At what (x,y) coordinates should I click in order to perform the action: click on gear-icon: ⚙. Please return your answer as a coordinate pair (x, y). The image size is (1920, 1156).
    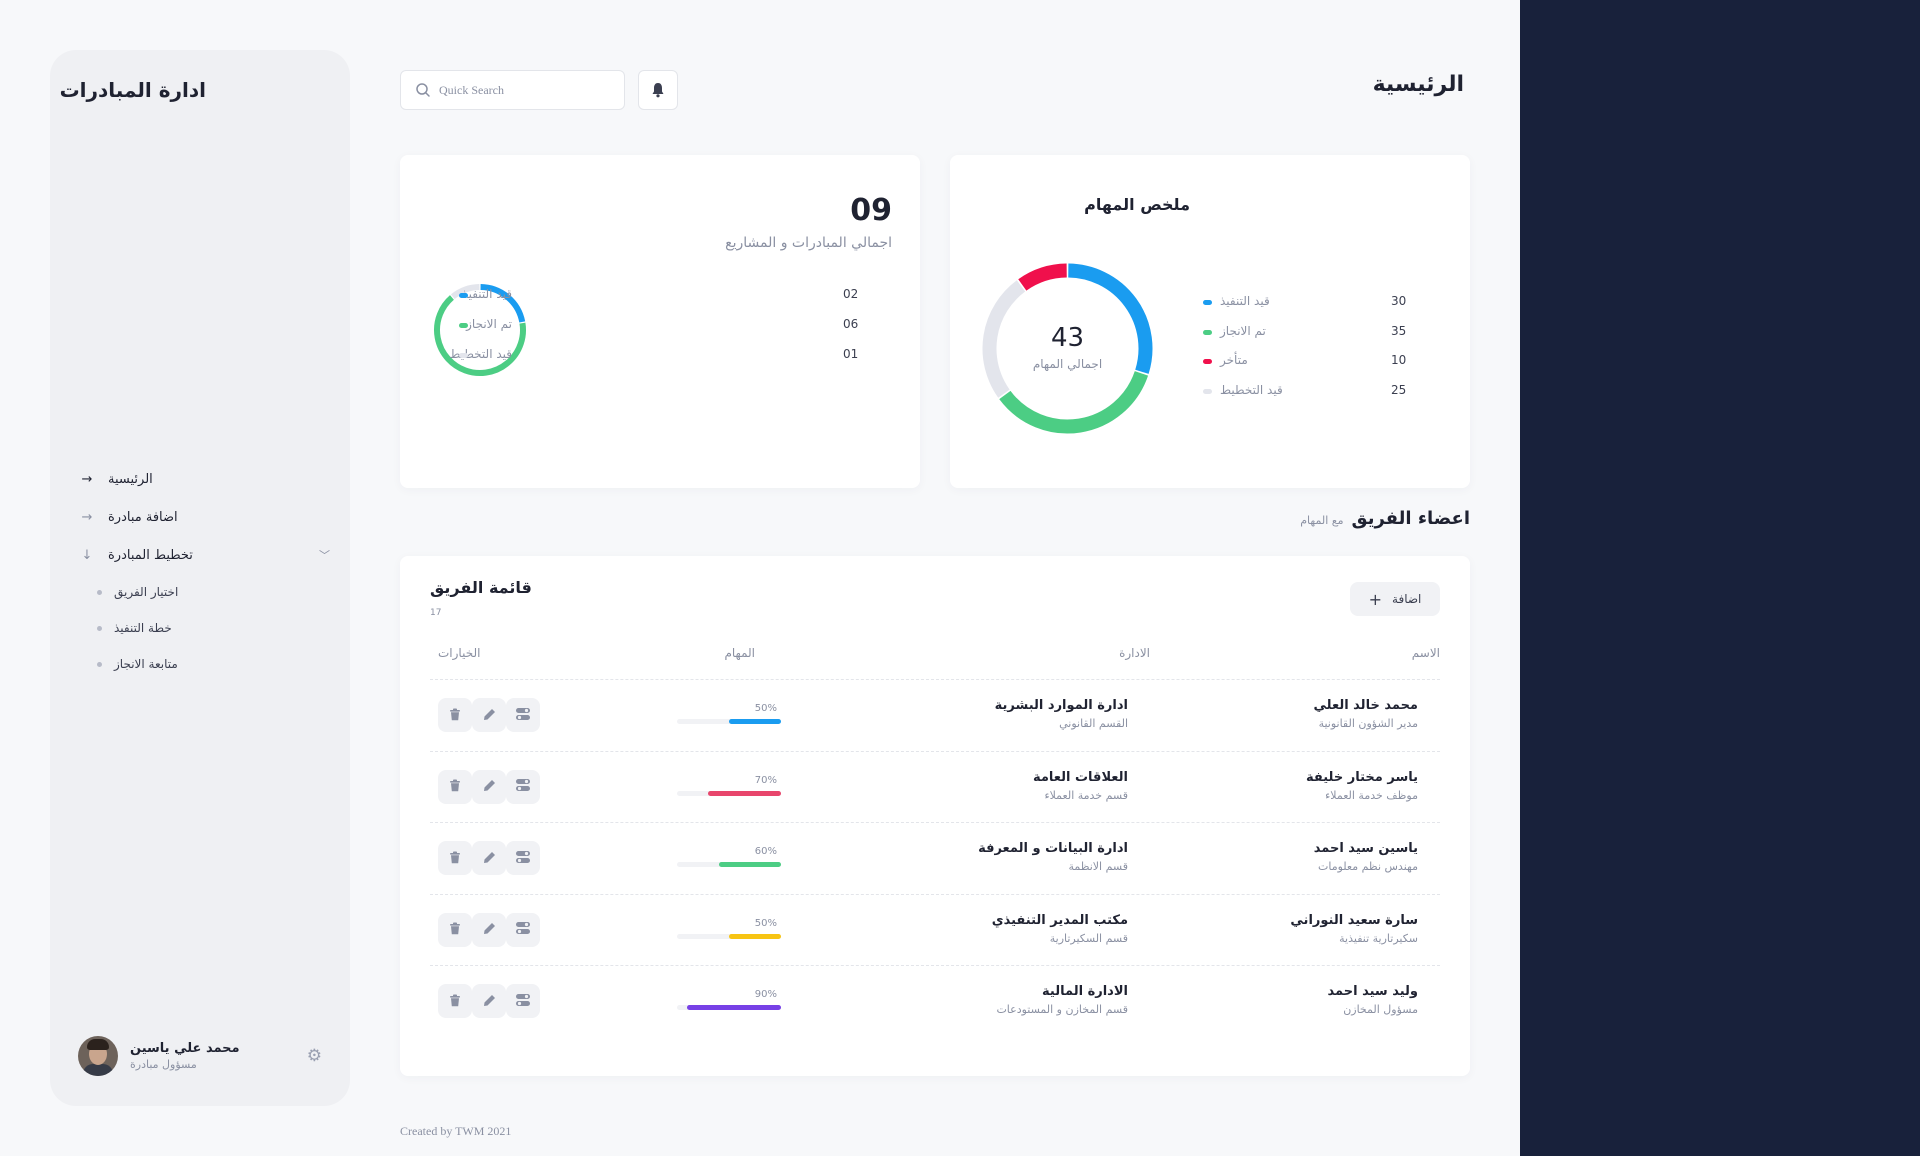
    Looking at the image, I should click on (314, 1056).